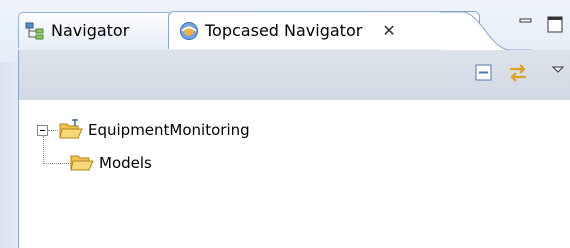  I want to click on link-with-editor-icon, so click(518, 73).